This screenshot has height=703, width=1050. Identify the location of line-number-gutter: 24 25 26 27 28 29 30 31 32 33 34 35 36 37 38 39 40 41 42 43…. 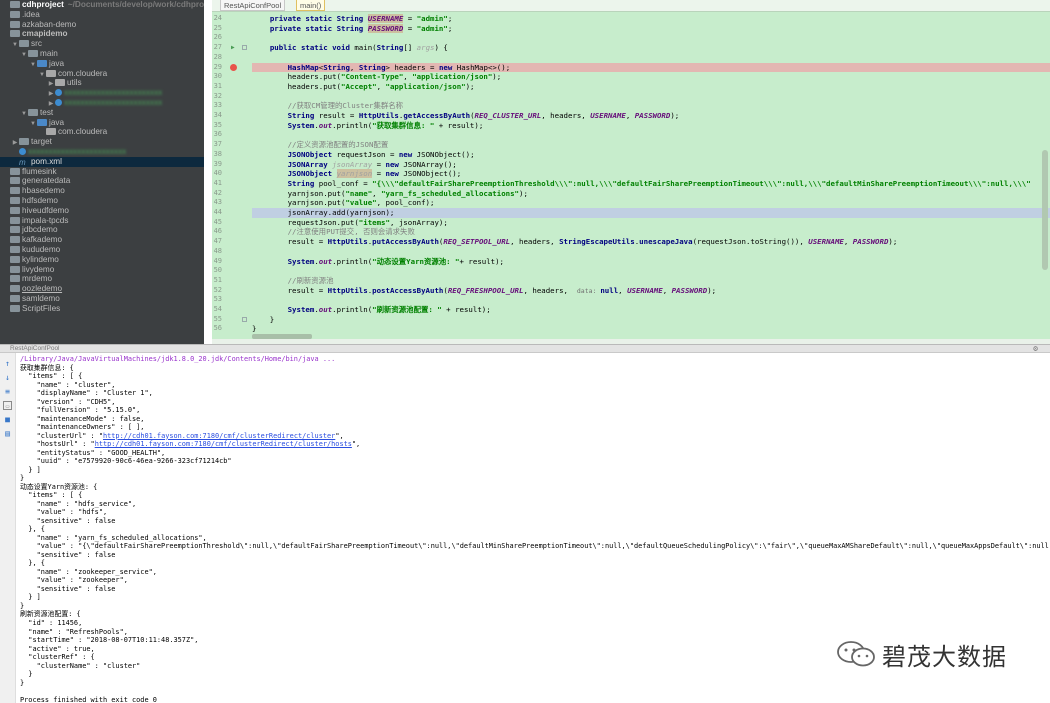
(232, 178).